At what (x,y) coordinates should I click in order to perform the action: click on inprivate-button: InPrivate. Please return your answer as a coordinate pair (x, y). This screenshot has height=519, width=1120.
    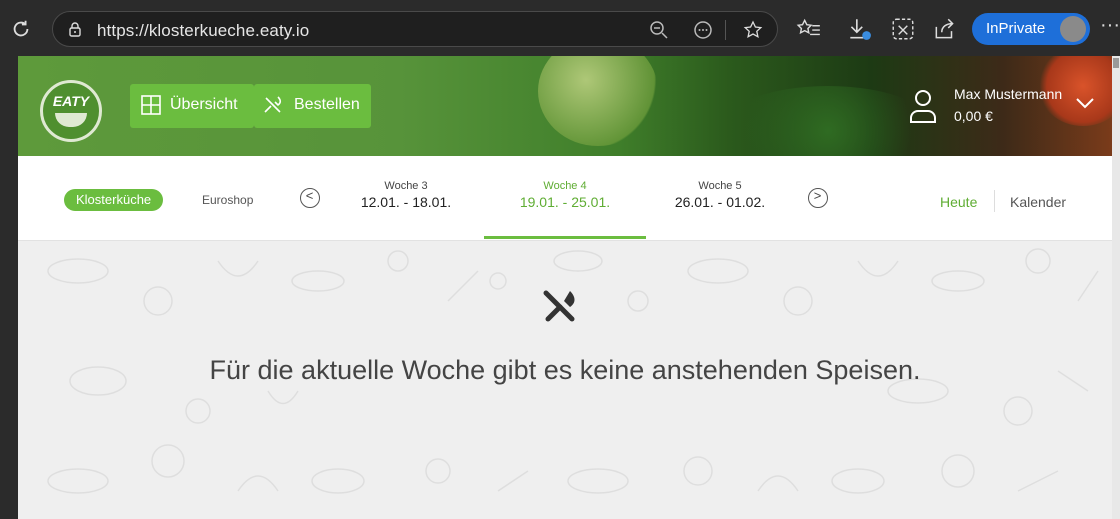
    Looking at the image, I should click on (1031, 29).